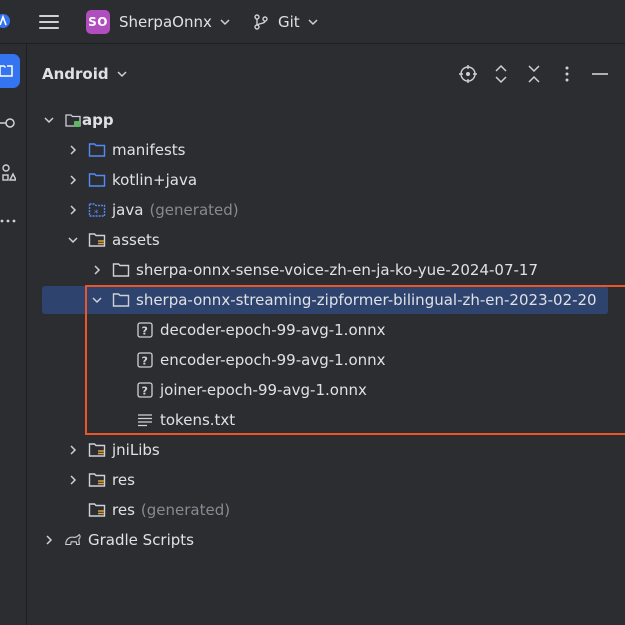  Describe the element at coordinates (325, 540) in the screenshot. I see `tree-node-gradle-scripts: Gradle Scripts` at that location.